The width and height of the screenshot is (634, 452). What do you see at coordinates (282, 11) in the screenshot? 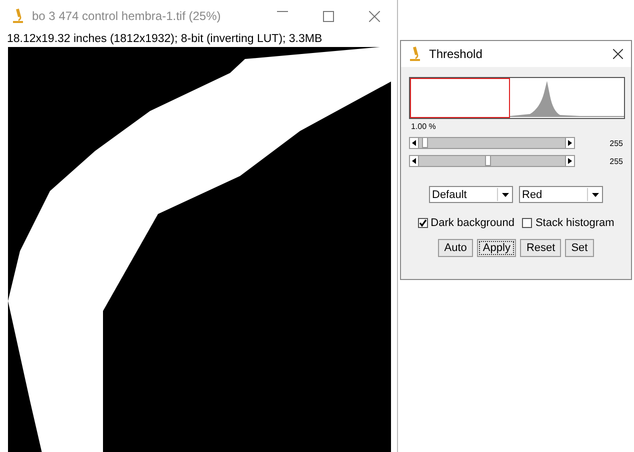
I see `minimize-icon` at bounding box center [282, 11].